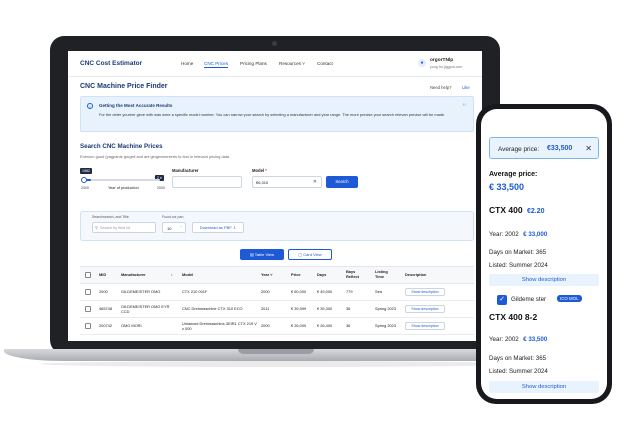 This screenshot has width=640, height=426. Describe the element at coordinates (274, 43) in the screenshot. I see `camera-icon` at that location.